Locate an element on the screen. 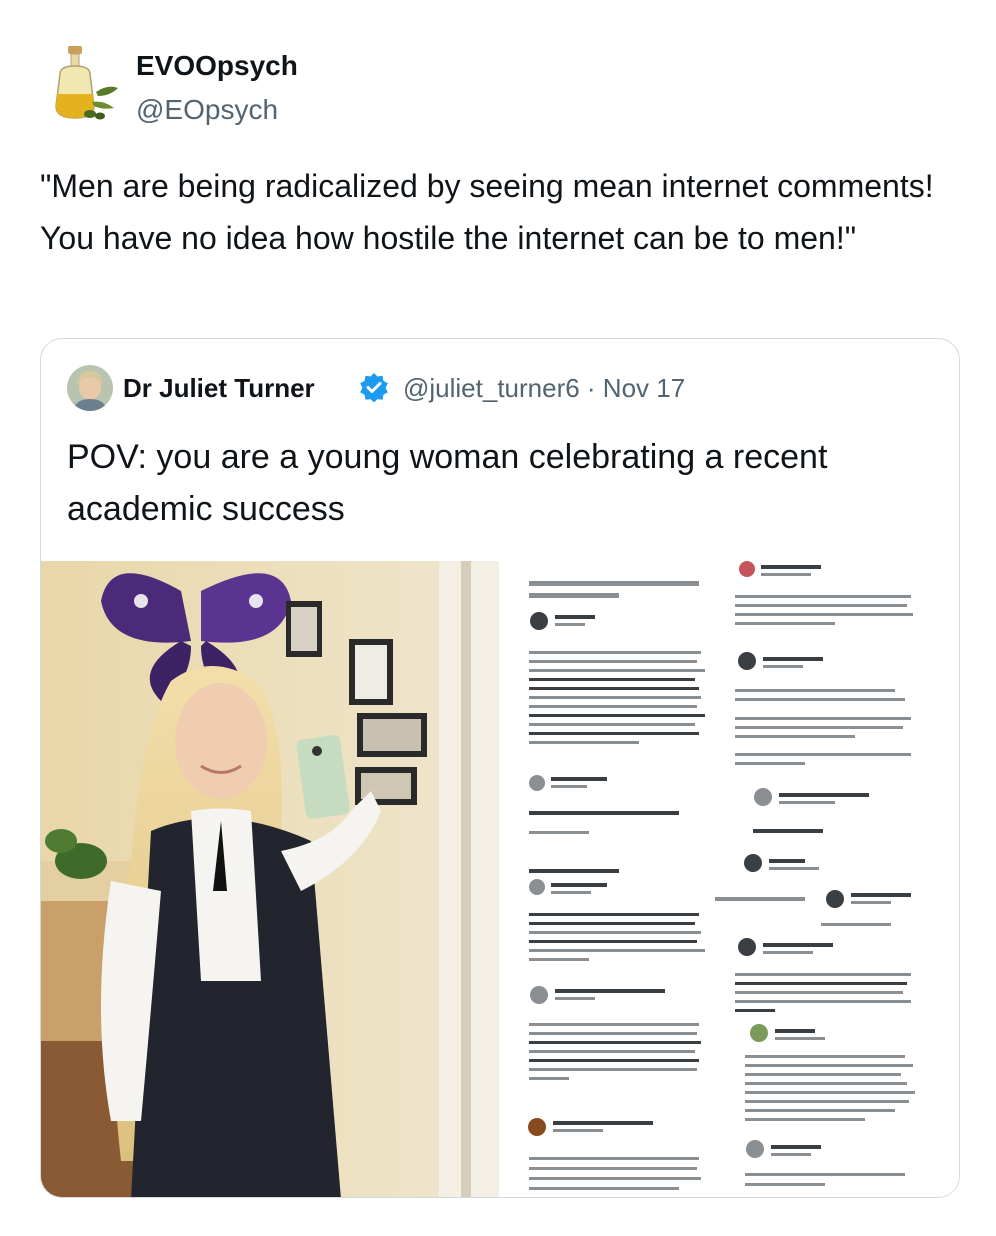 The height and width of the screenshot is (1236, 996). author-avatar is located at coordinates (81, 84).